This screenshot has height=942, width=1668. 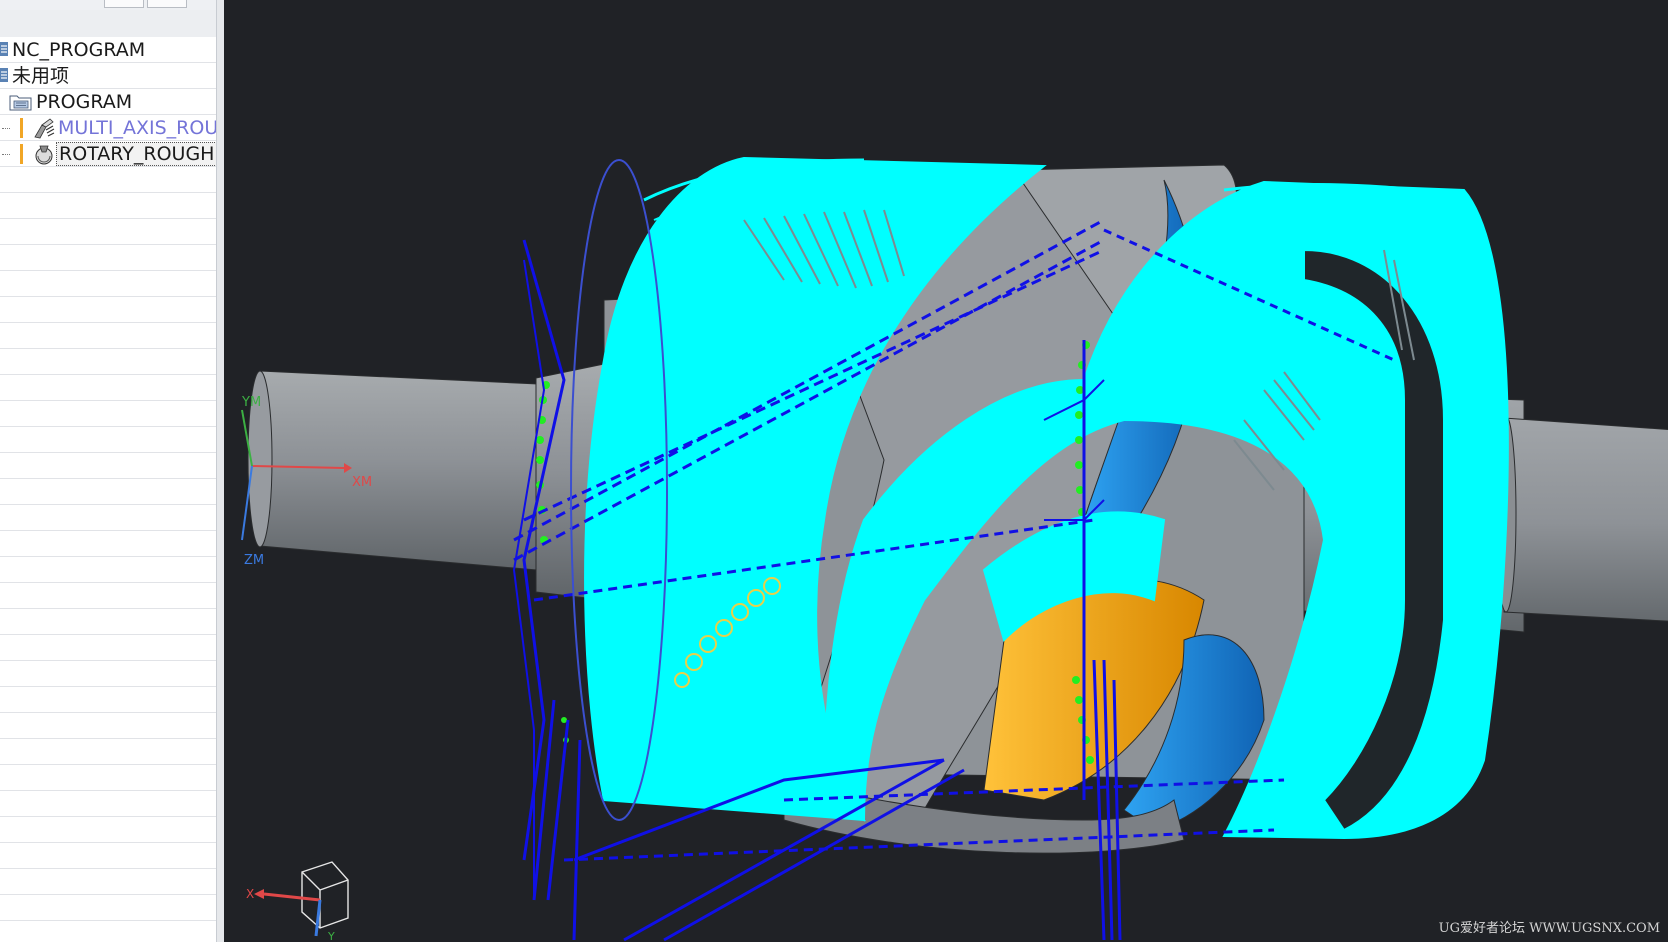 I want to click on watermark-text: UG爱好者论坛 WWW.UGSNX.COM, so click(x=1549, y=928).